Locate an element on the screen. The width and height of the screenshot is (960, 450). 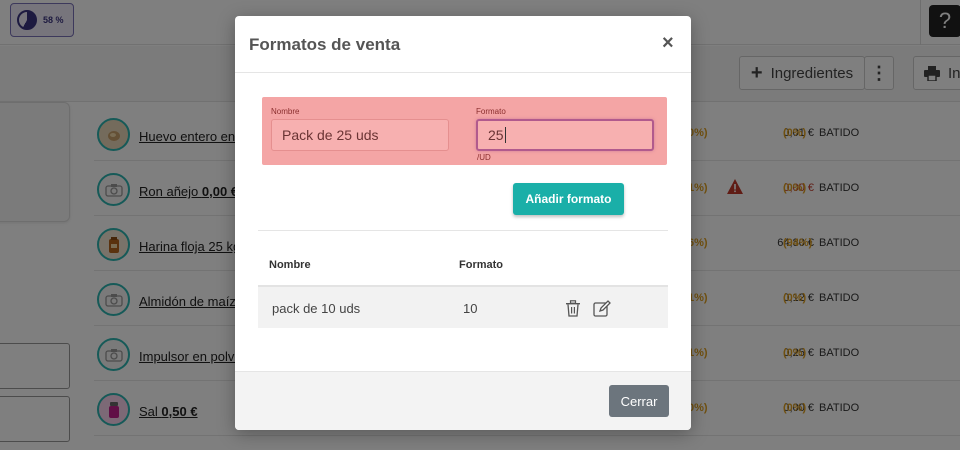
formato-input: 25 is located at coordinates (565, 135).